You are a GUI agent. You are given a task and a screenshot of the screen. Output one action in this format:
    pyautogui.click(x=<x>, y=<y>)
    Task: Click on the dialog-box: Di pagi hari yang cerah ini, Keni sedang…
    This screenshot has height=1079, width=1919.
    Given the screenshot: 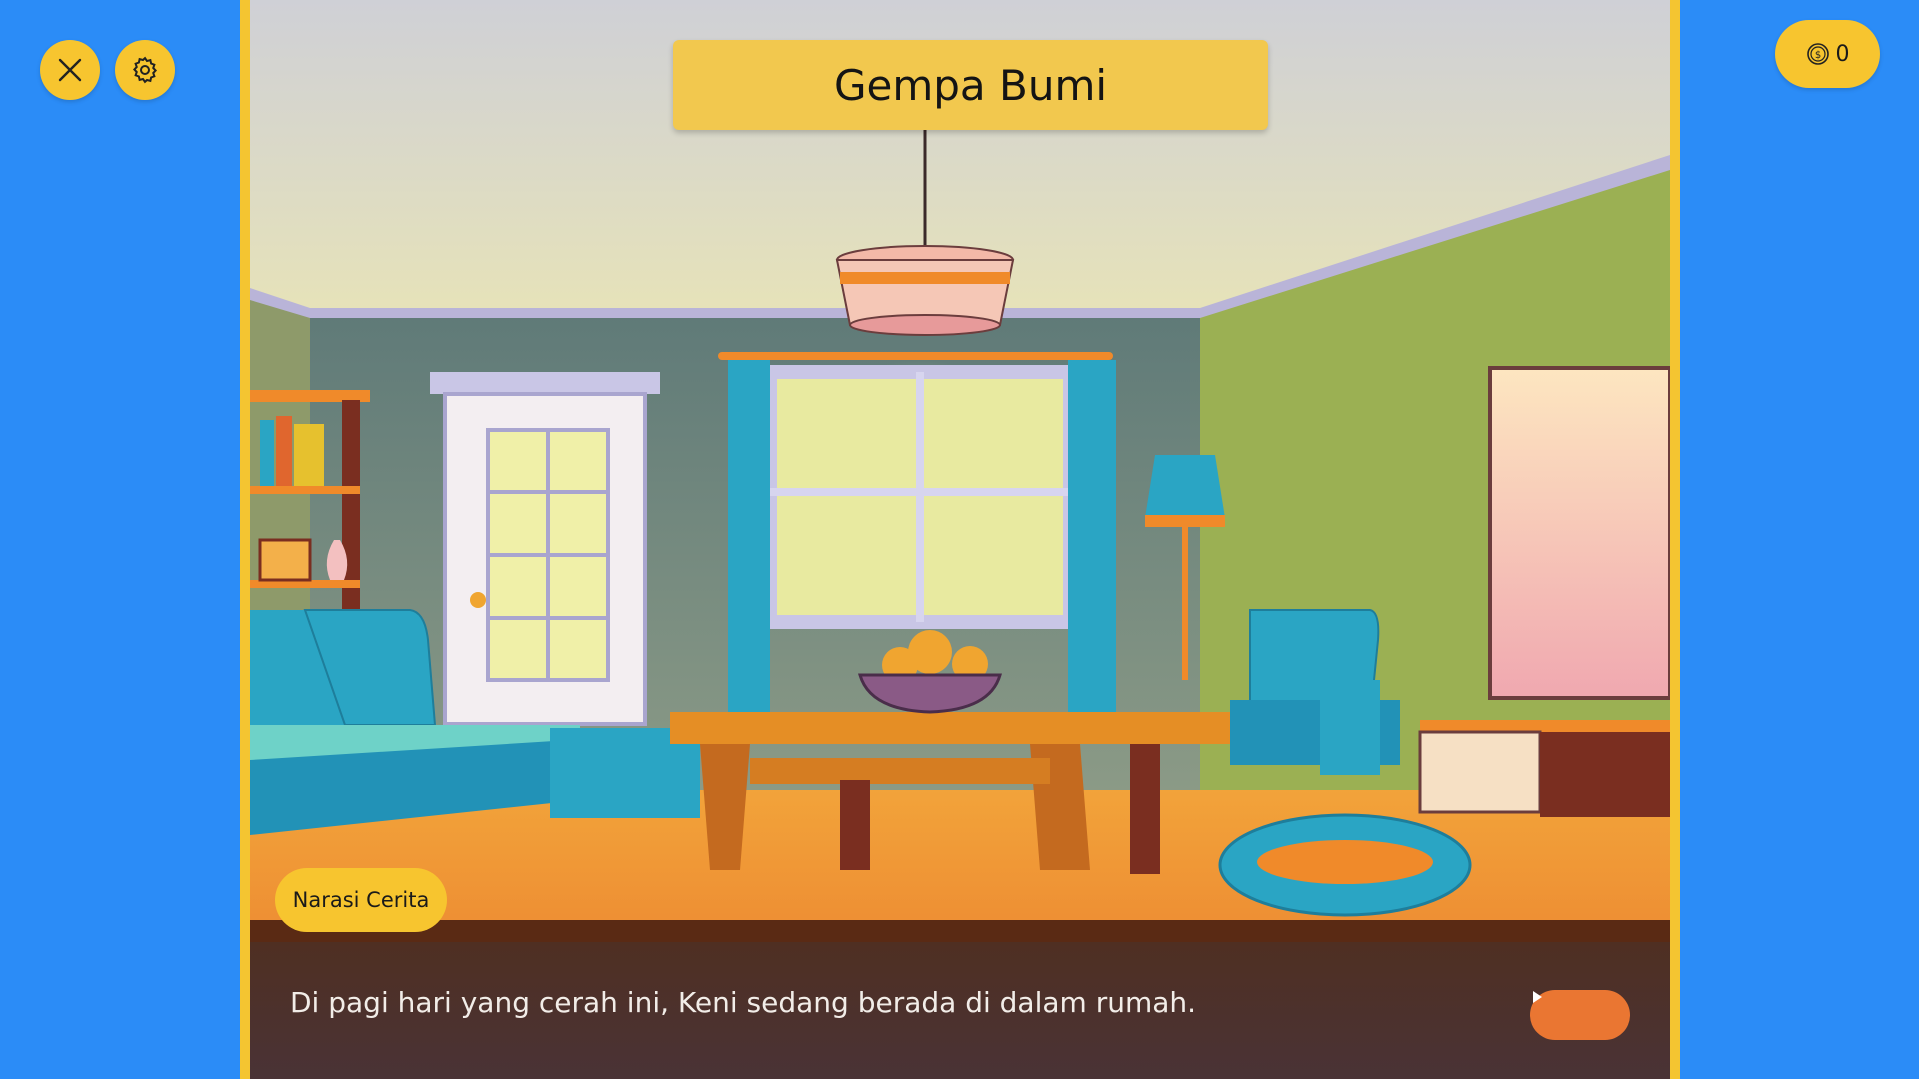 What is the action you would take?
    pyautogui.click(x=960, y=999)
    